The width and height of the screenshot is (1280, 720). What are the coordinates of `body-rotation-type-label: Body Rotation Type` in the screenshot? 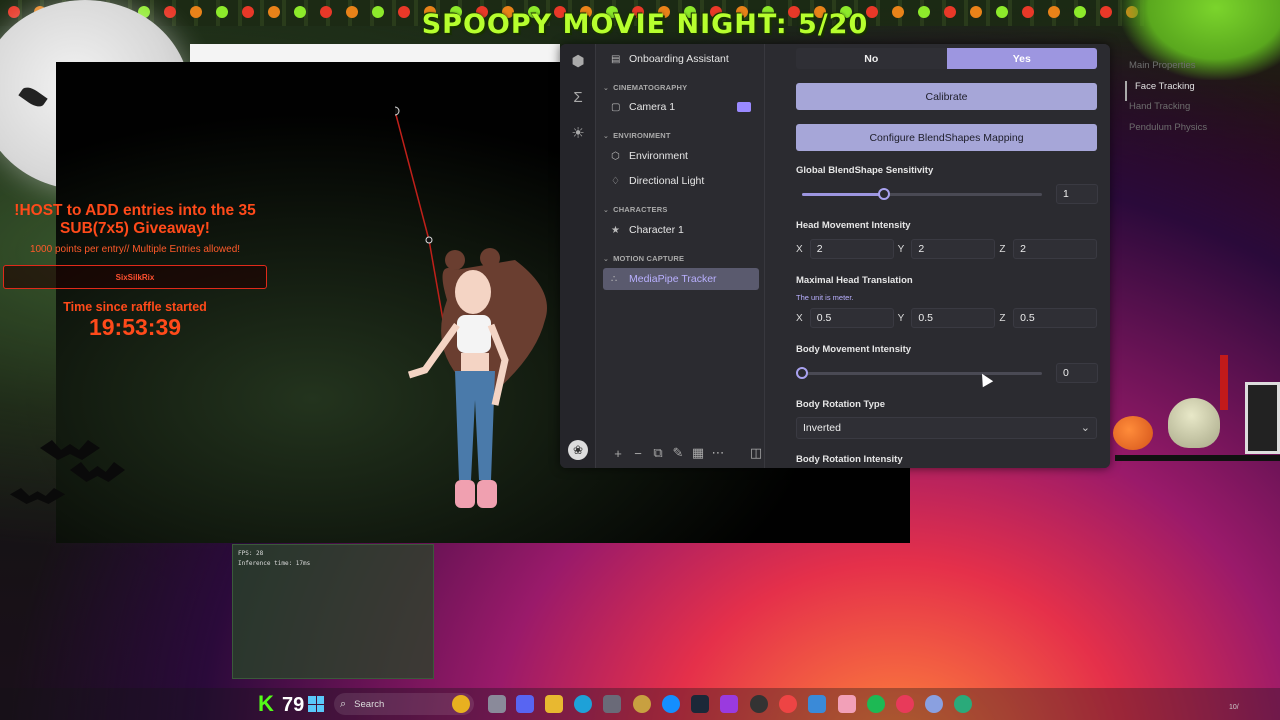 It's located at (841, 404).